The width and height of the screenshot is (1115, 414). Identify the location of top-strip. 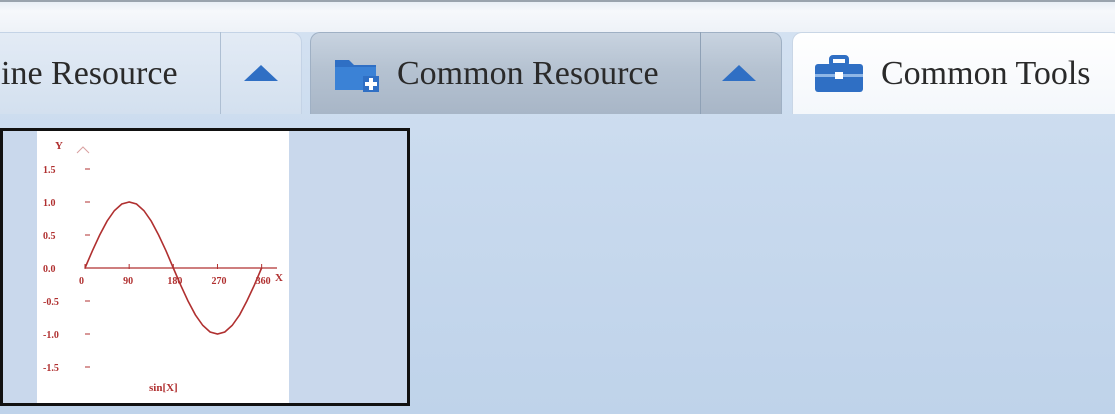
(557, 16).